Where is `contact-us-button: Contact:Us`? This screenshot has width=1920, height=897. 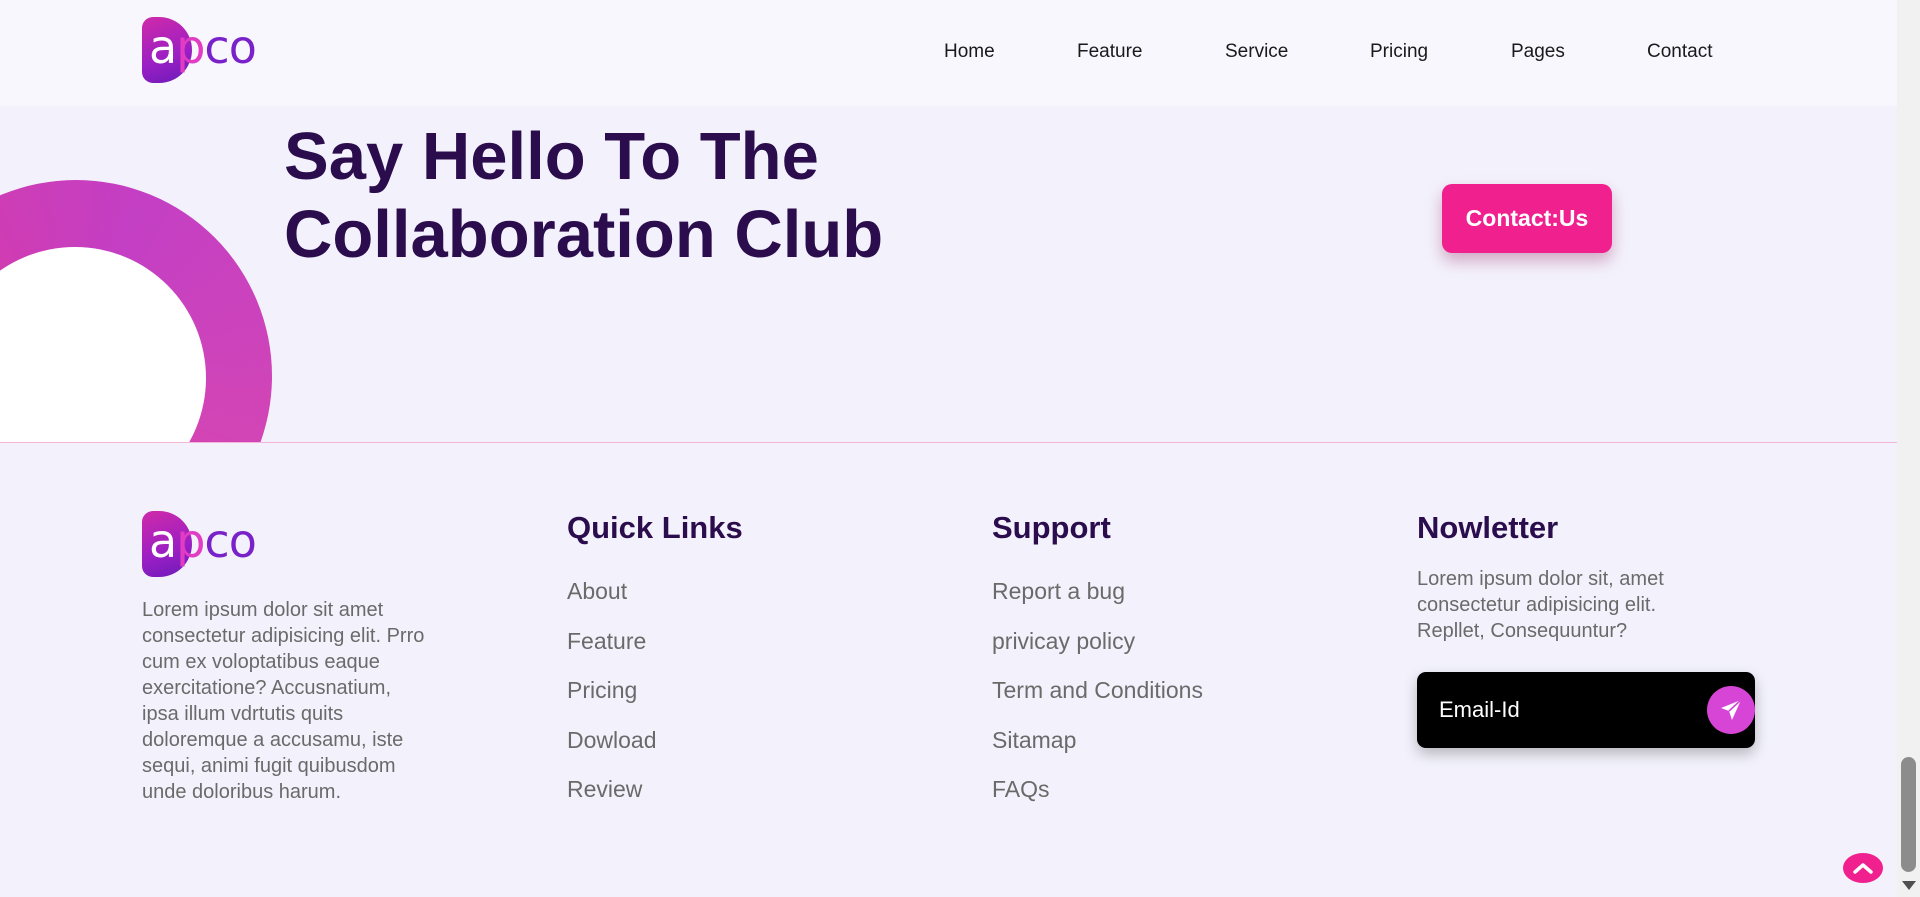
contact-us-button: Contact:Us is located at coordinates (1527, 218).